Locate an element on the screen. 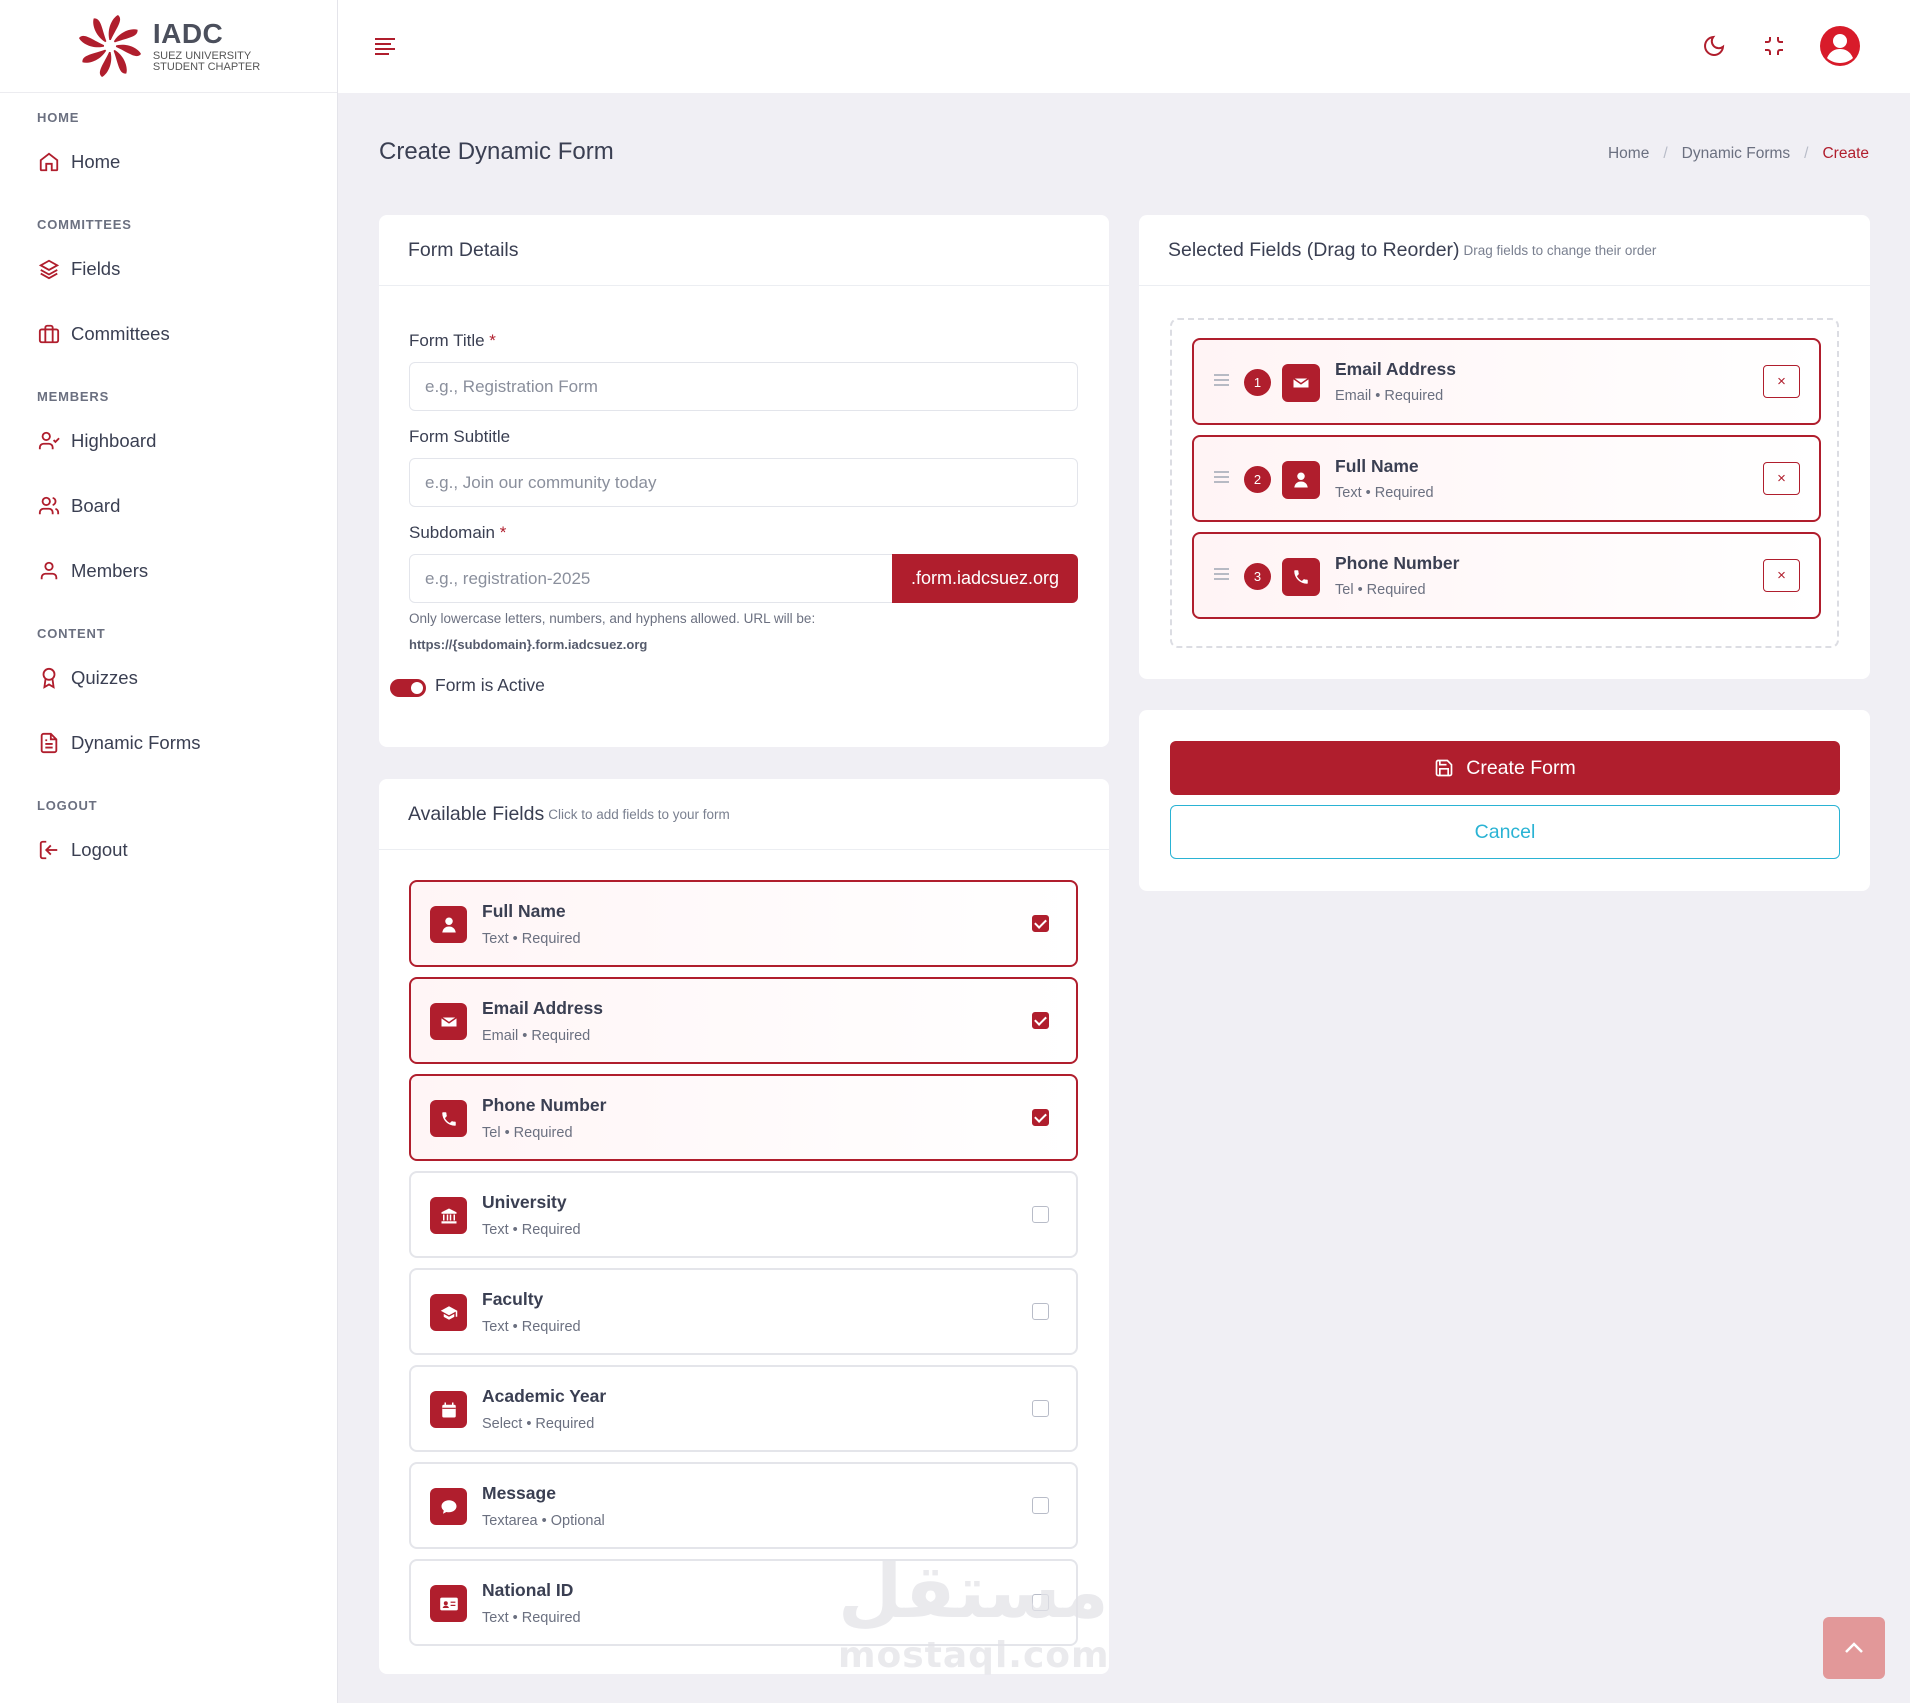  sidebar-item-dynamic-forms: Dynamic Forms is located at coordinates (168, 742).